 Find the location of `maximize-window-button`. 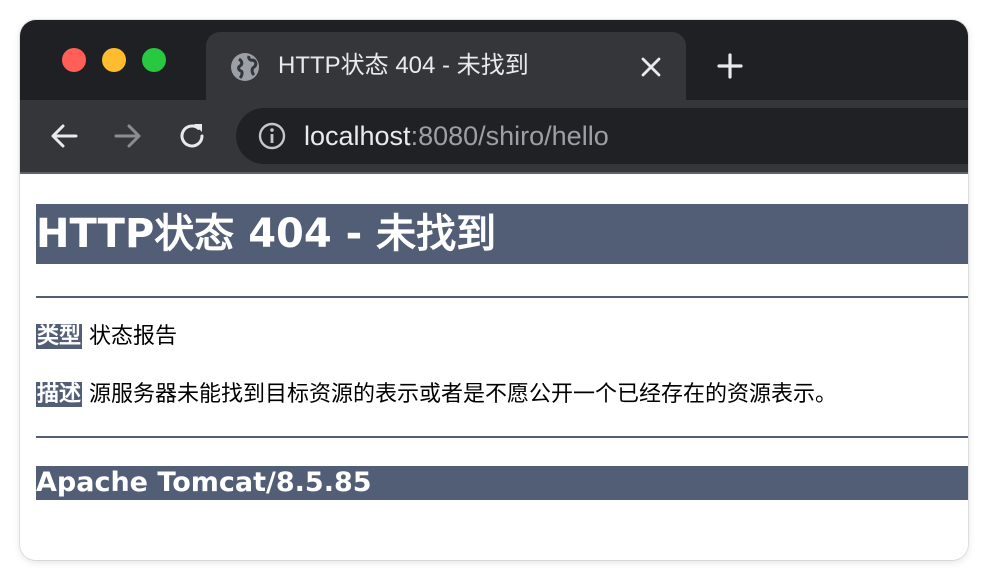

maximize-window-button is located at coordinates (154, 60).